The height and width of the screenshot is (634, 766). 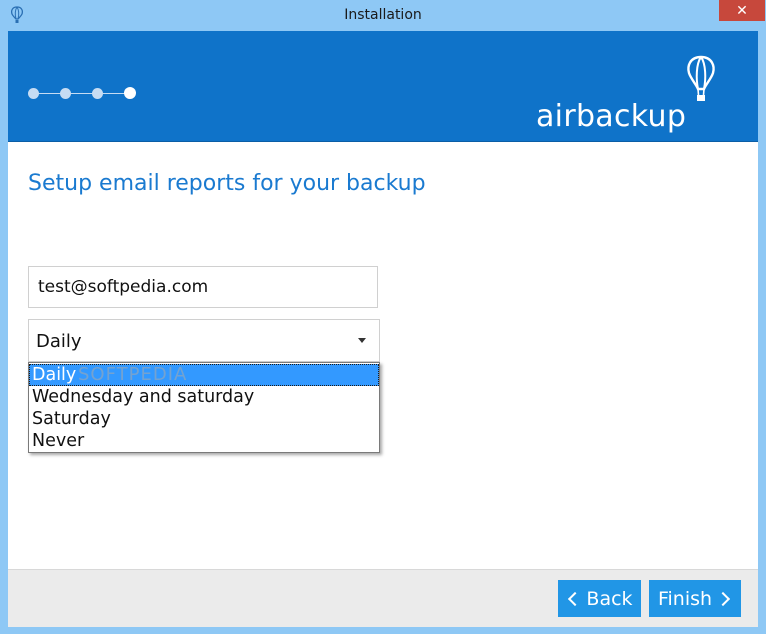 What do you see at coordinates (611, 116) in the screenshot?
I see `brand-name: airbackup` at bounding box center [611, 116].